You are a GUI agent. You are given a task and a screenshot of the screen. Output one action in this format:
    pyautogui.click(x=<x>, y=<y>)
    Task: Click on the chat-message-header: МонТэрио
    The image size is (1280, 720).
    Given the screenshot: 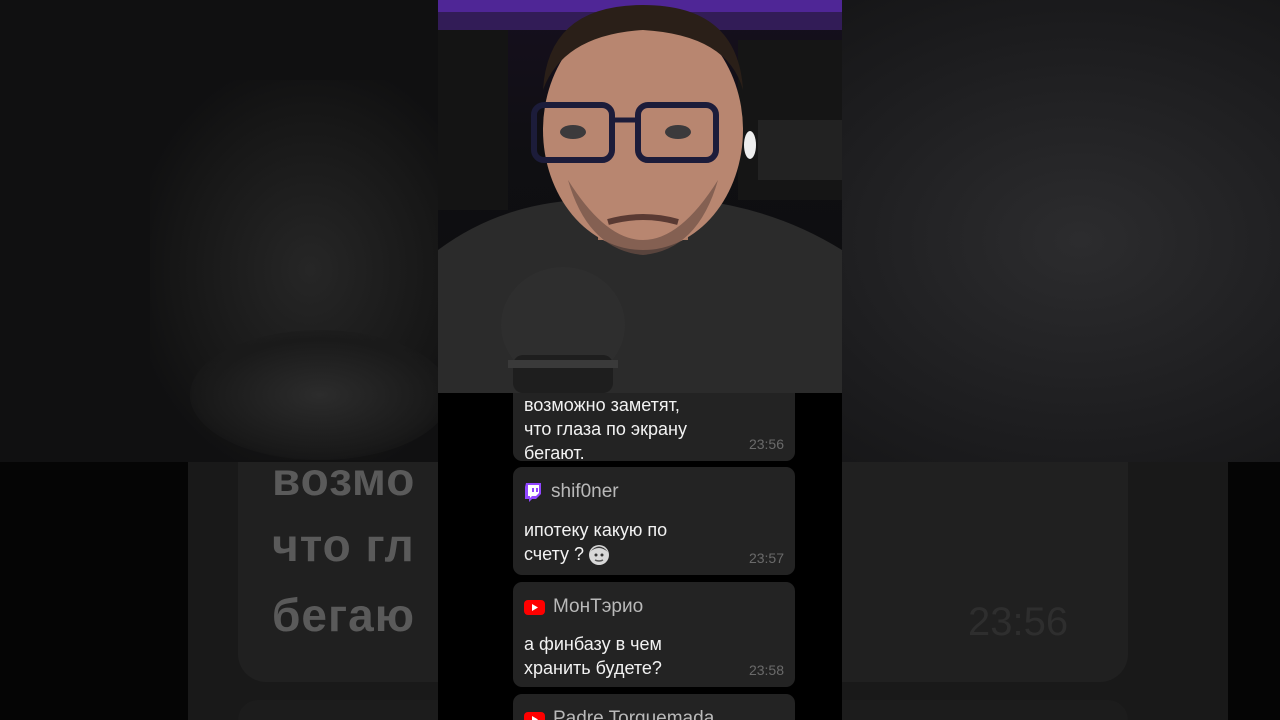 What is the action you would take?
    pyautogui.click(x=583, y=607)
    